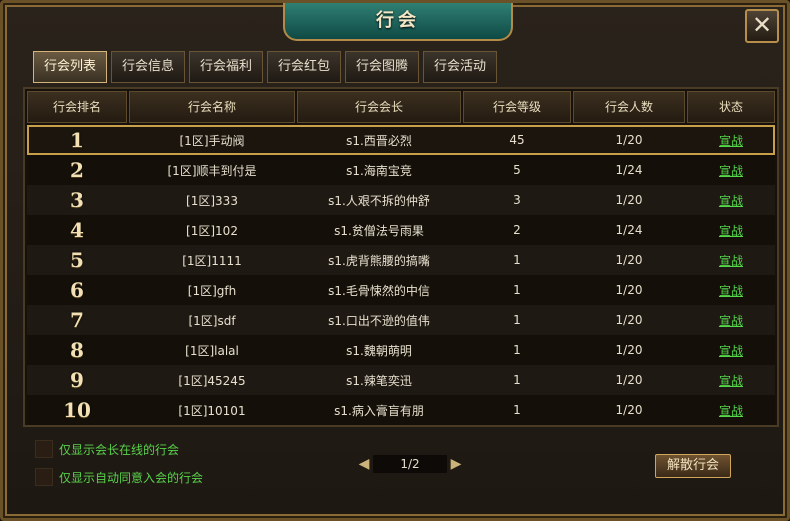 The image size is (790, 521). I want to click on auto-accept-label: 仅显示自动同意入会的行会, so click(131, 477).